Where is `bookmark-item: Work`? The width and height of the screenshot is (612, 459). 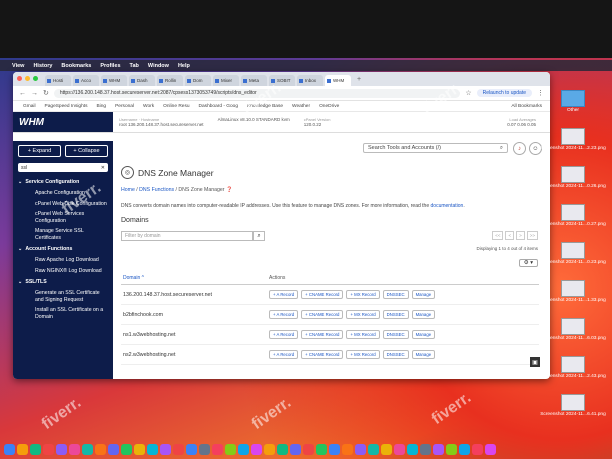 bookmark-item: Work is located at coordinates (148, 106).